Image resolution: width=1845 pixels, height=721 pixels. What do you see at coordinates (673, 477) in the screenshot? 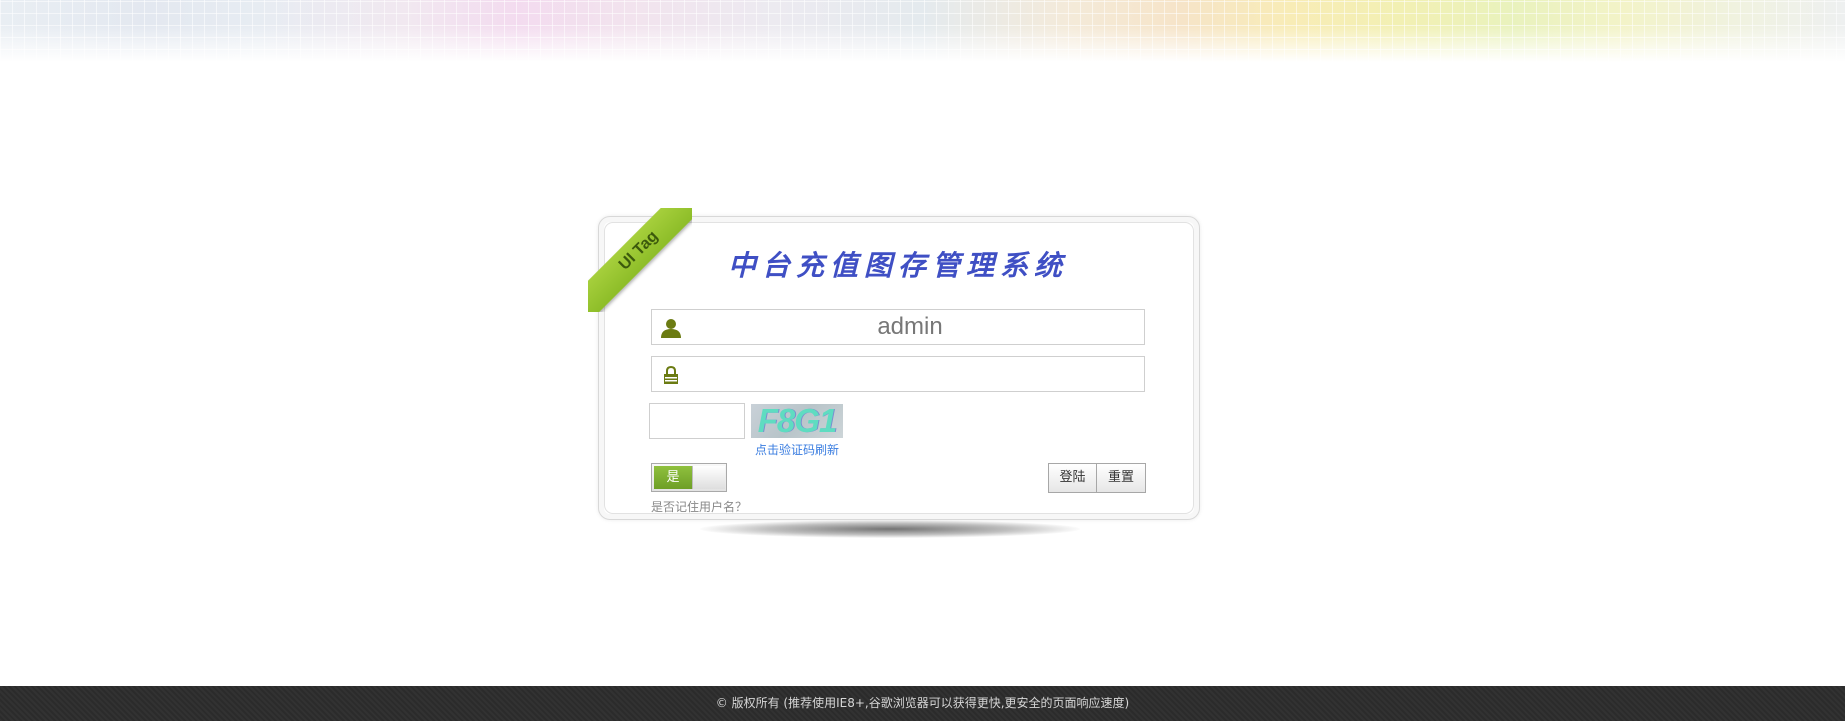
I see `toggle-on-label: 是` at bounding box center [673, 477].